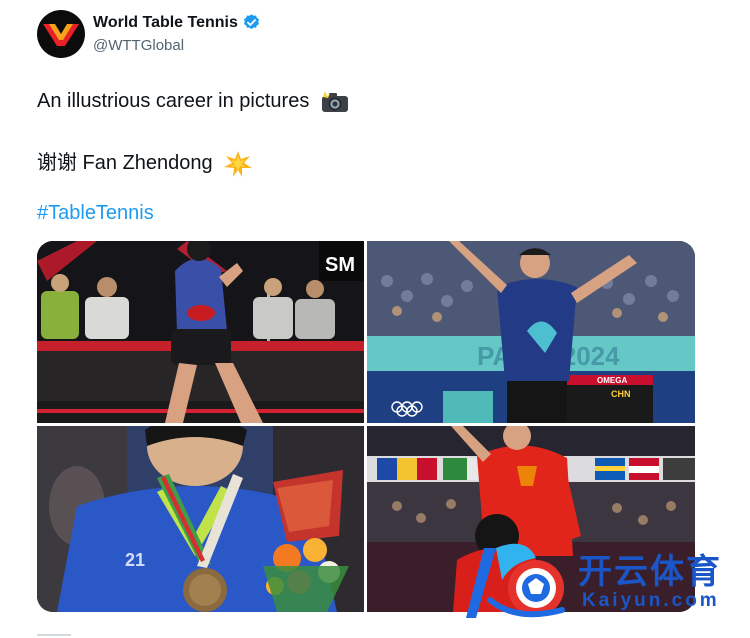  I want to click on tweet-text-line-2: 谢谢 Fan Zhendong, so click(145, 161).